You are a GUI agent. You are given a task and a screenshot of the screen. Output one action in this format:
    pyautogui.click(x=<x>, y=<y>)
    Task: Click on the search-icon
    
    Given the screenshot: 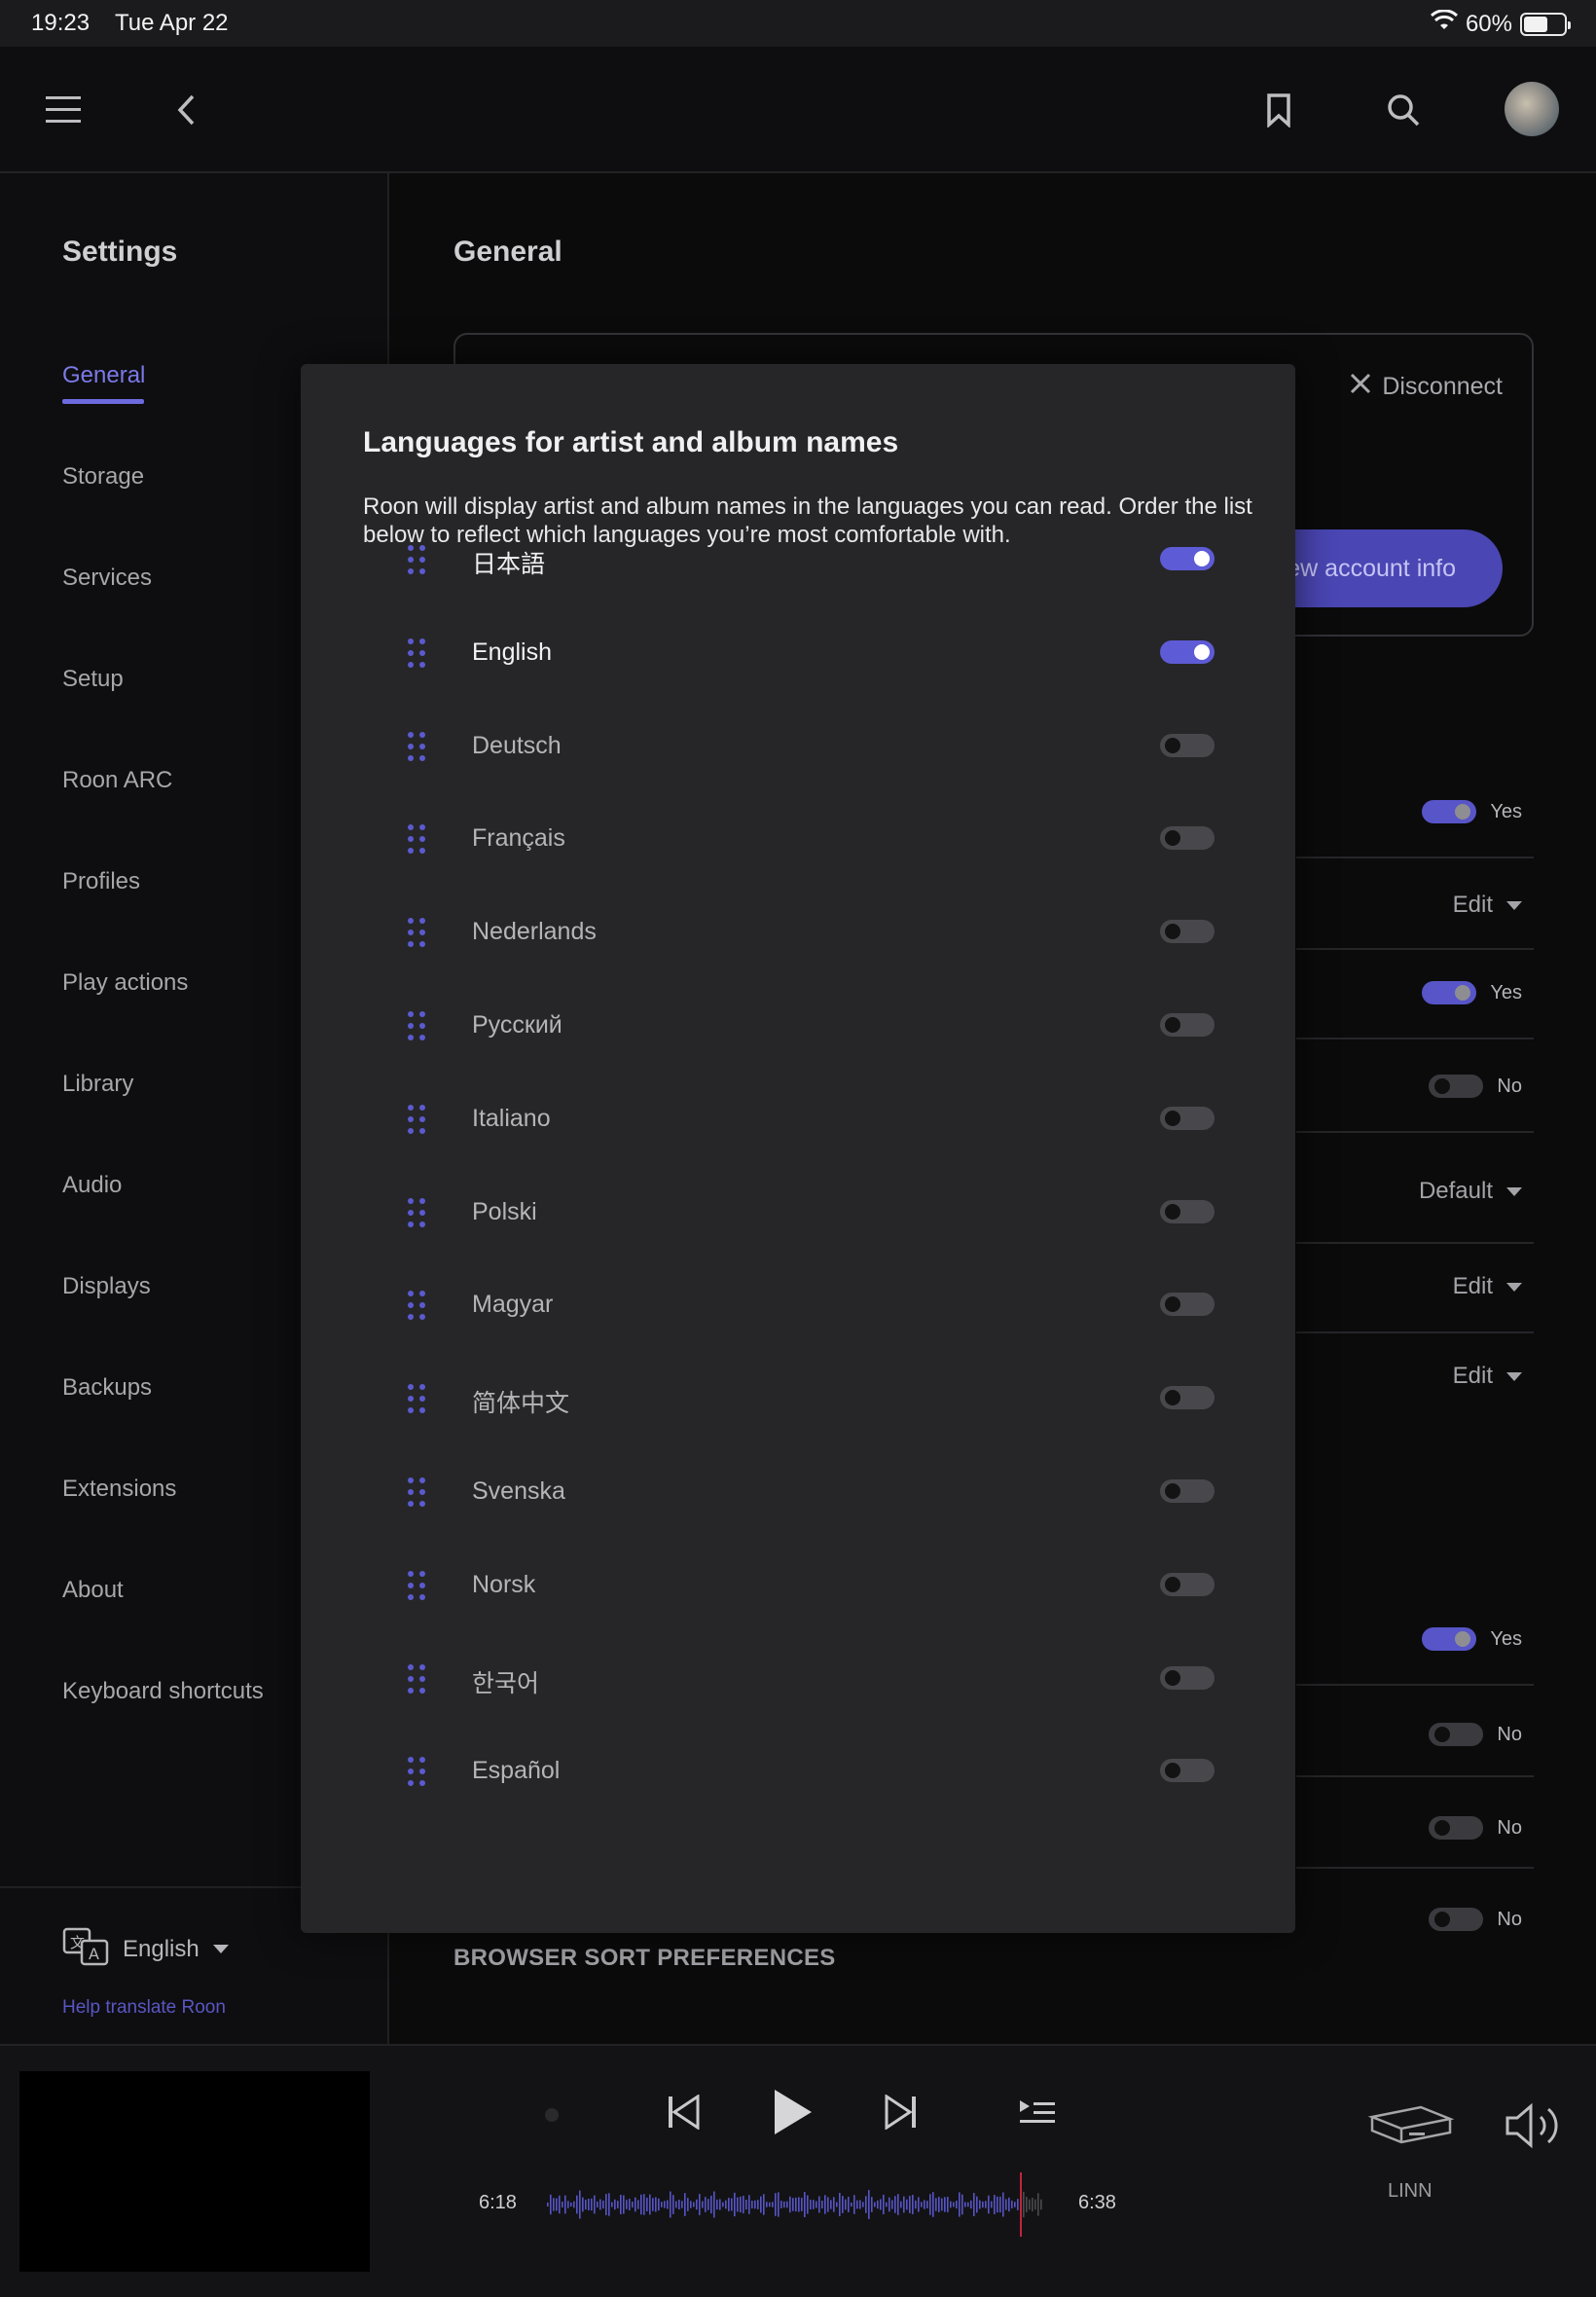 What is the action you would take?
    pyautogui.click(x=1403, y=110)
    